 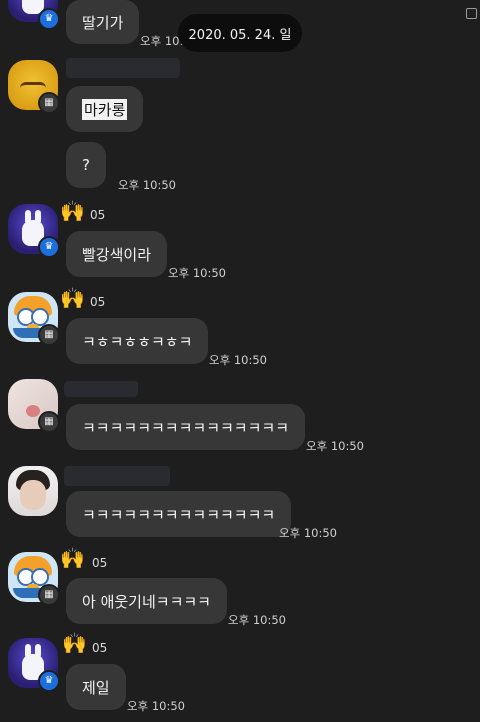 I want to click on message-bubble: 딸기가, so click(x=103, y=22).